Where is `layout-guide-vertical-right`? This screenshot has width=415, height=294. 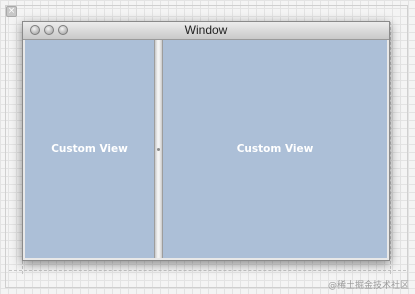
layout-guide-vertical-right is located at coordinates (390, 148).